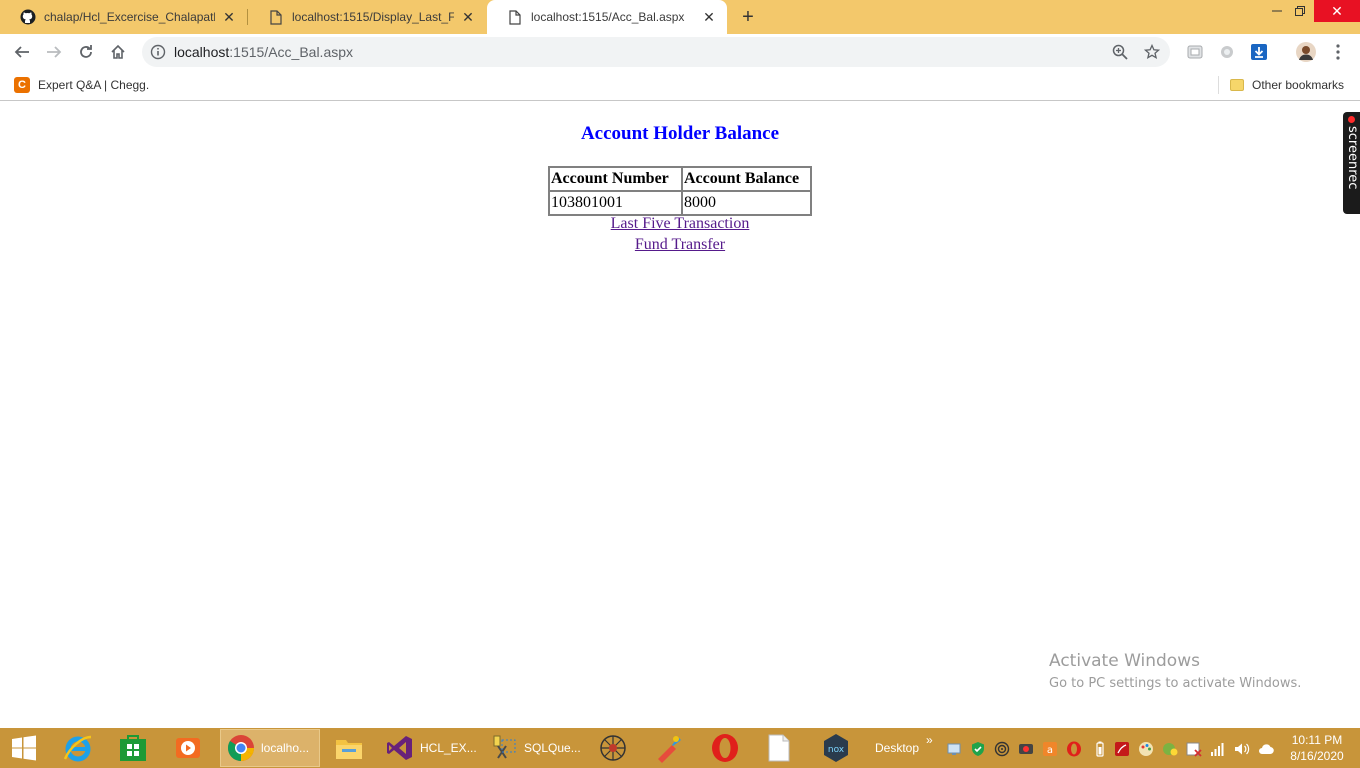  I want to click on desktop-toolbar-label: Desktop, so click(897, 748).